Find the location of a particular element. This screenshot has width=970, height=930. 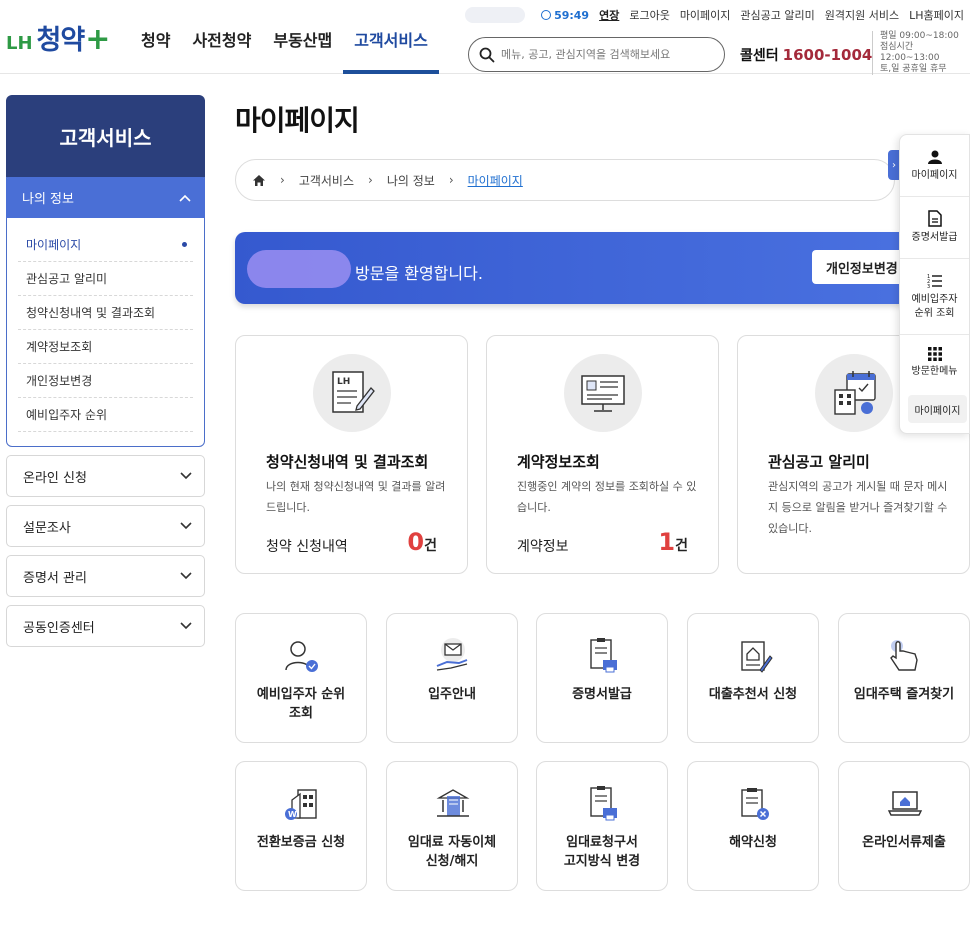

tile-loan-recommendation: 대출추천서 신청 is located at coordinates (753, 678).